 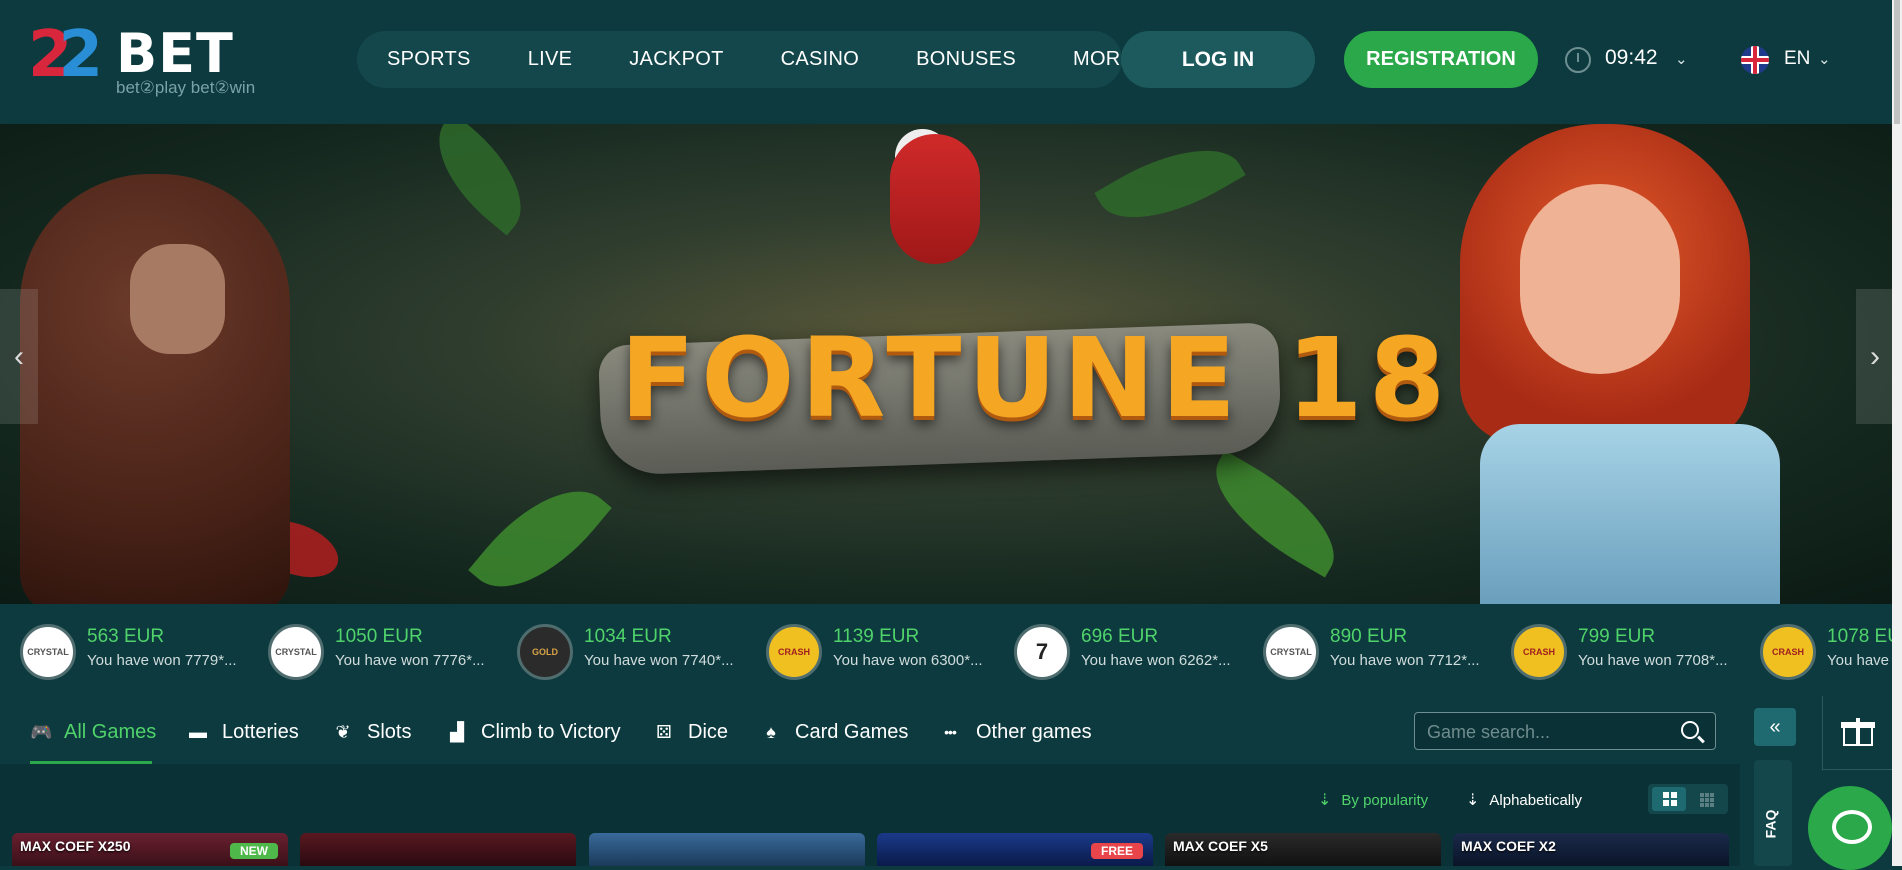 I want to click on game-search, so click(x=1565, y=731).